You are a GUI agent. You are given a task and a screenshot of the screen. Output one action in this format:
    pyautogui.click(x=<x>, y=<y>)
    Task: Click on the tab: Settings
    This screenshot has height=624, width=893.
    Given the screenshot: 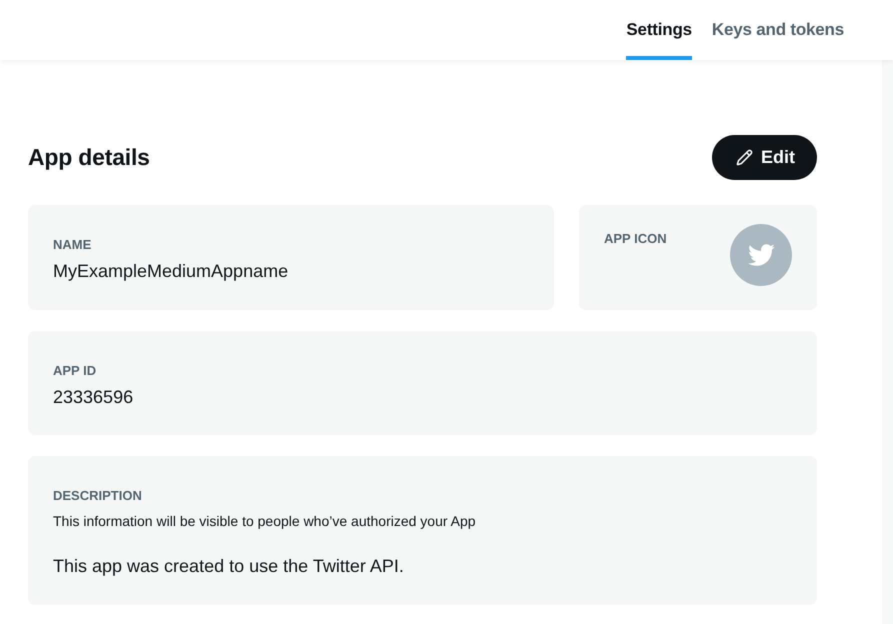 What is the action you would take?
    pyautogui.click(x=659, y=30)
    